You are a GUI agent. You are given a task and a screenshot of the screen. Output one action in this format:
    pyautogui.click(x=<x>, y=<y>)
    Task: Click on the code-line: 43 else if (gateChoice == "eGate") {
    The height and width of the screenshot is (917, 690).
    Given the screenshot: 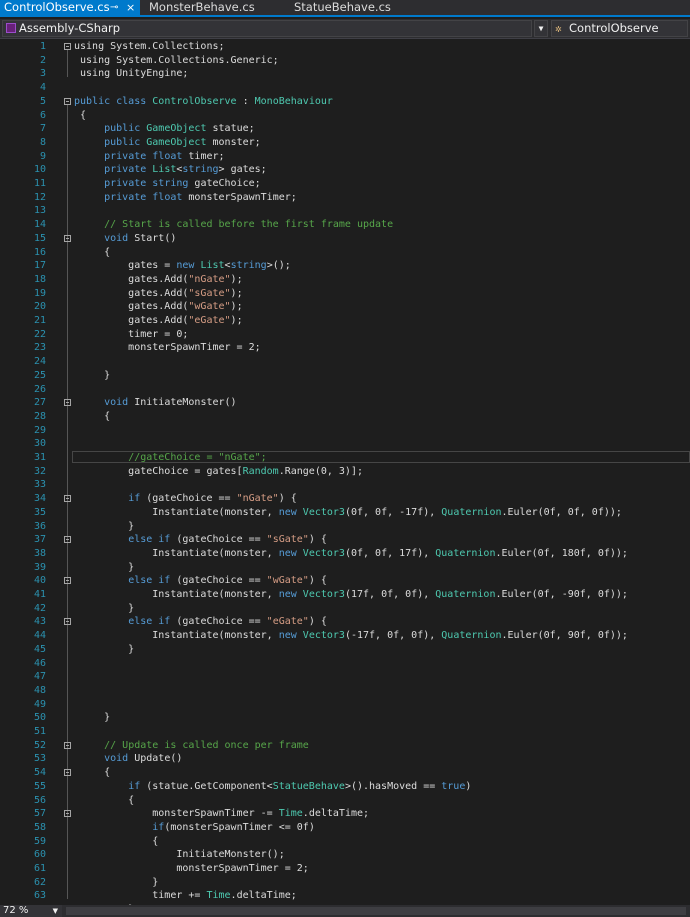 What is the action you would take?
    pyautogui.click(x=345, y=622)
    